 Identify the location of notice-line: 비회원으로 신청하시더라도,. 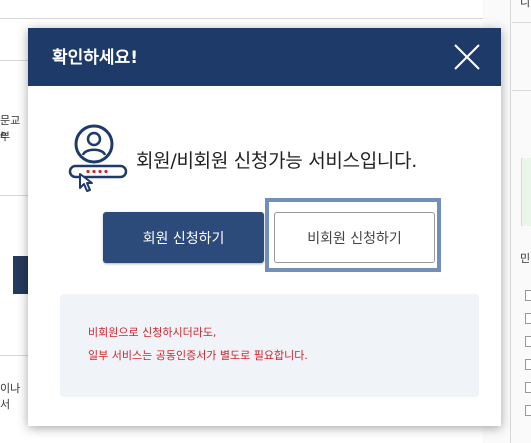
(152, 332).